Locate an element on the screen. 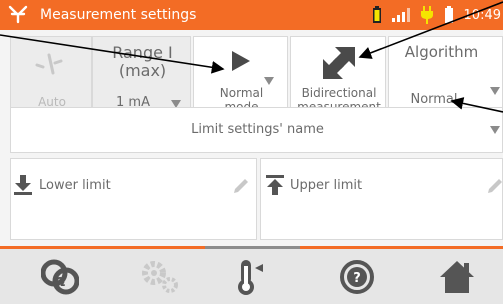 The image size is (503, 304). callout-arrow-bidirectional is located at coordinates (430, 30).